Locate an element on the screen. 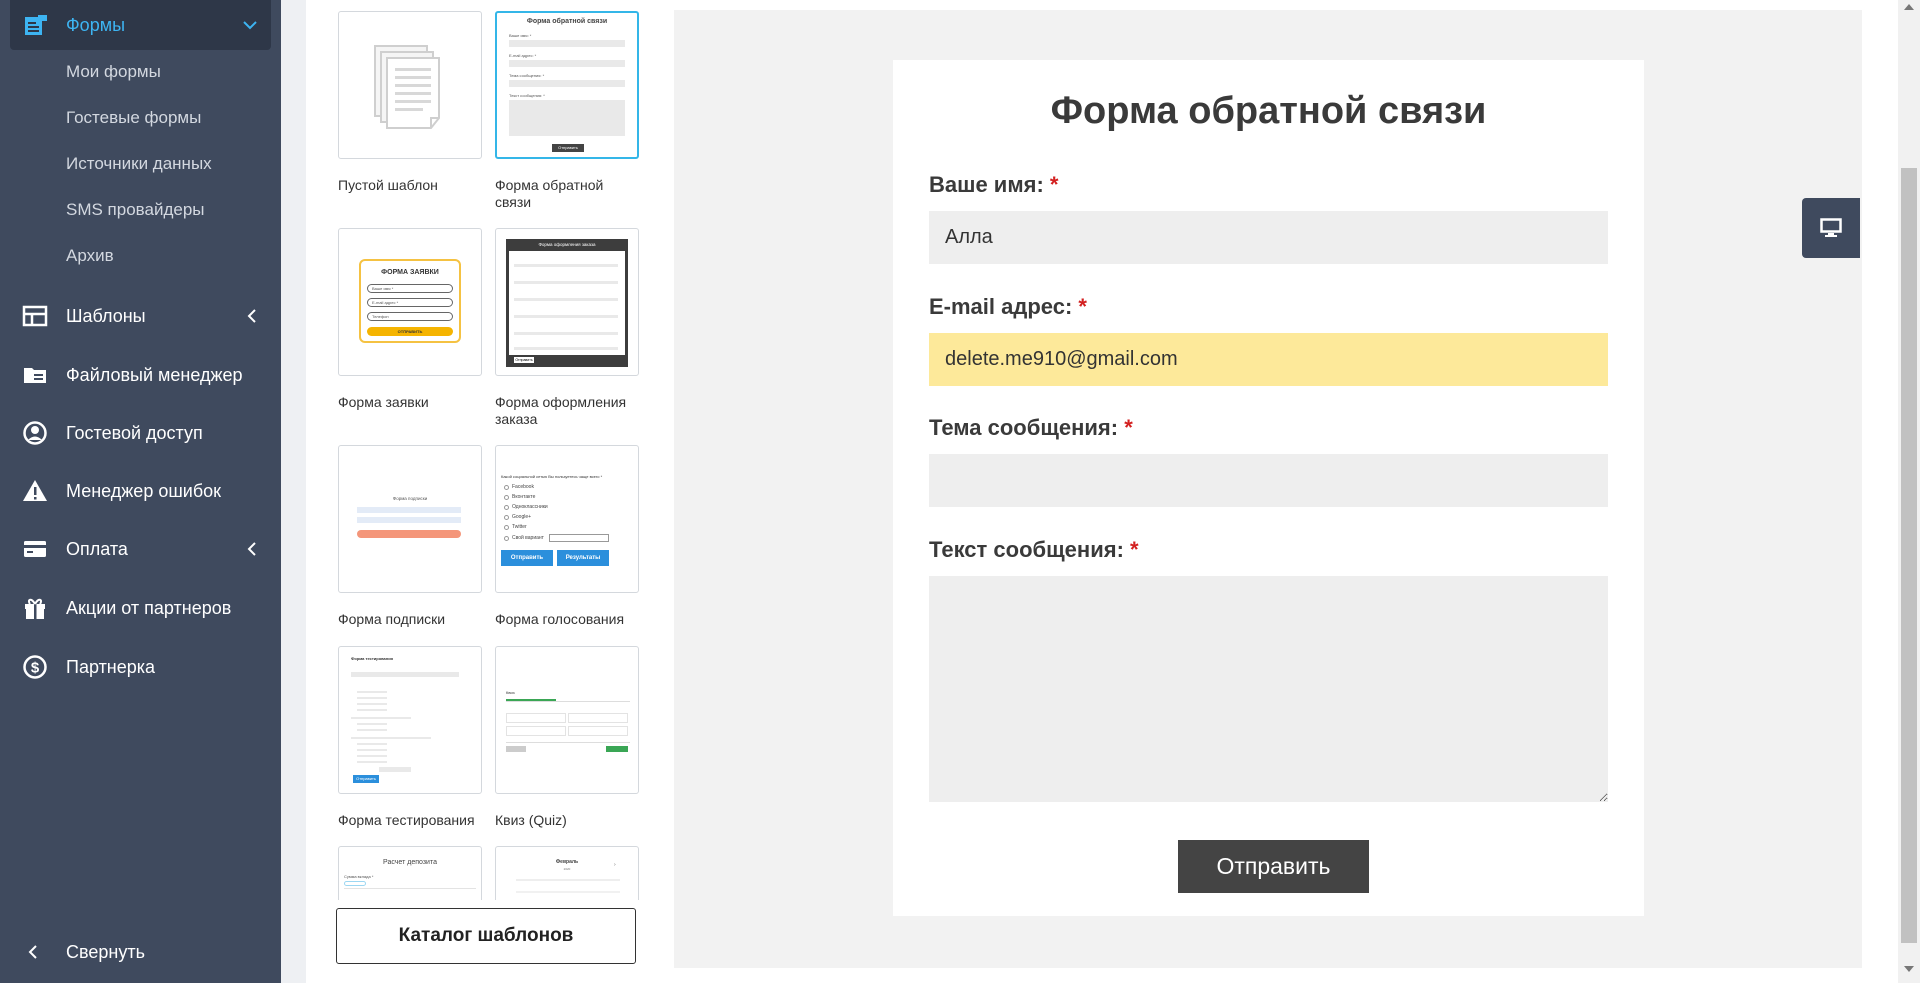 This screenshot has height=983, width=1920. template-thumbnail: Расчет депозита Сумма вклада * is located at coordinates (410, 873).